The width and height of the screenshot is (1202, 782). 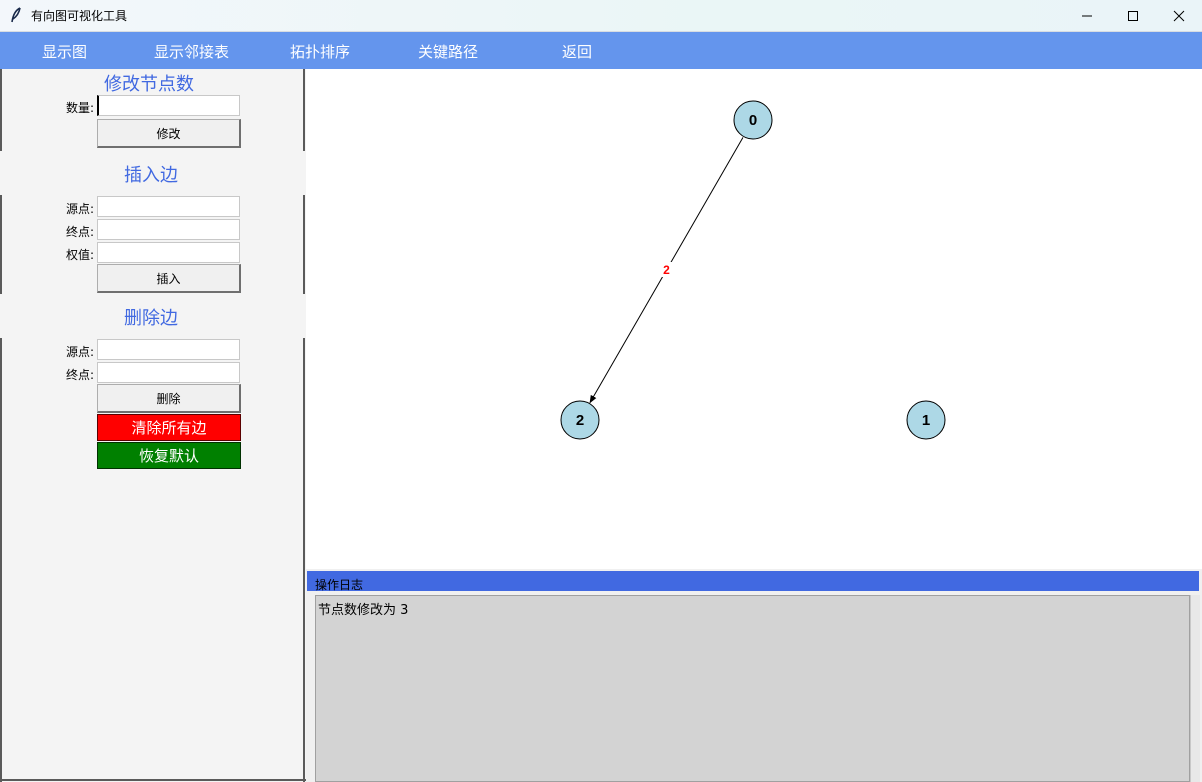 I want to click on panel-border, so click(x=153, y=780).